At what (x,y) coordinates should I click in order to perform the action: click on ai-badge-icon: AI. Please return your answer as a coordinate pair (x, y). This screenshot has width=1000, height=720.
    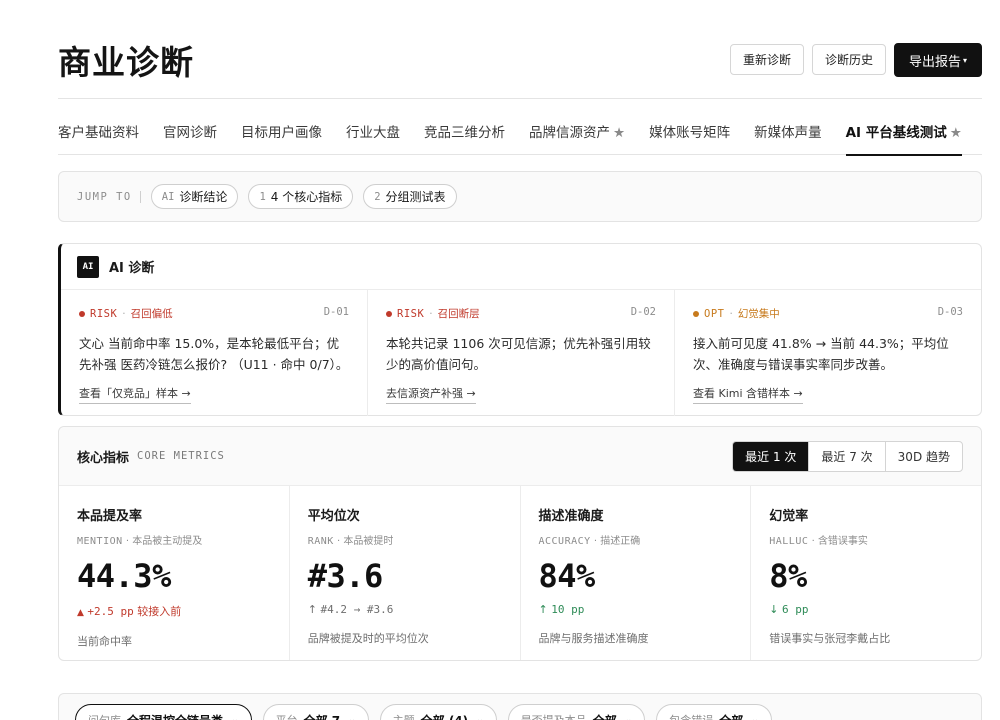
    Looking at the image, I should click on (88, 266).